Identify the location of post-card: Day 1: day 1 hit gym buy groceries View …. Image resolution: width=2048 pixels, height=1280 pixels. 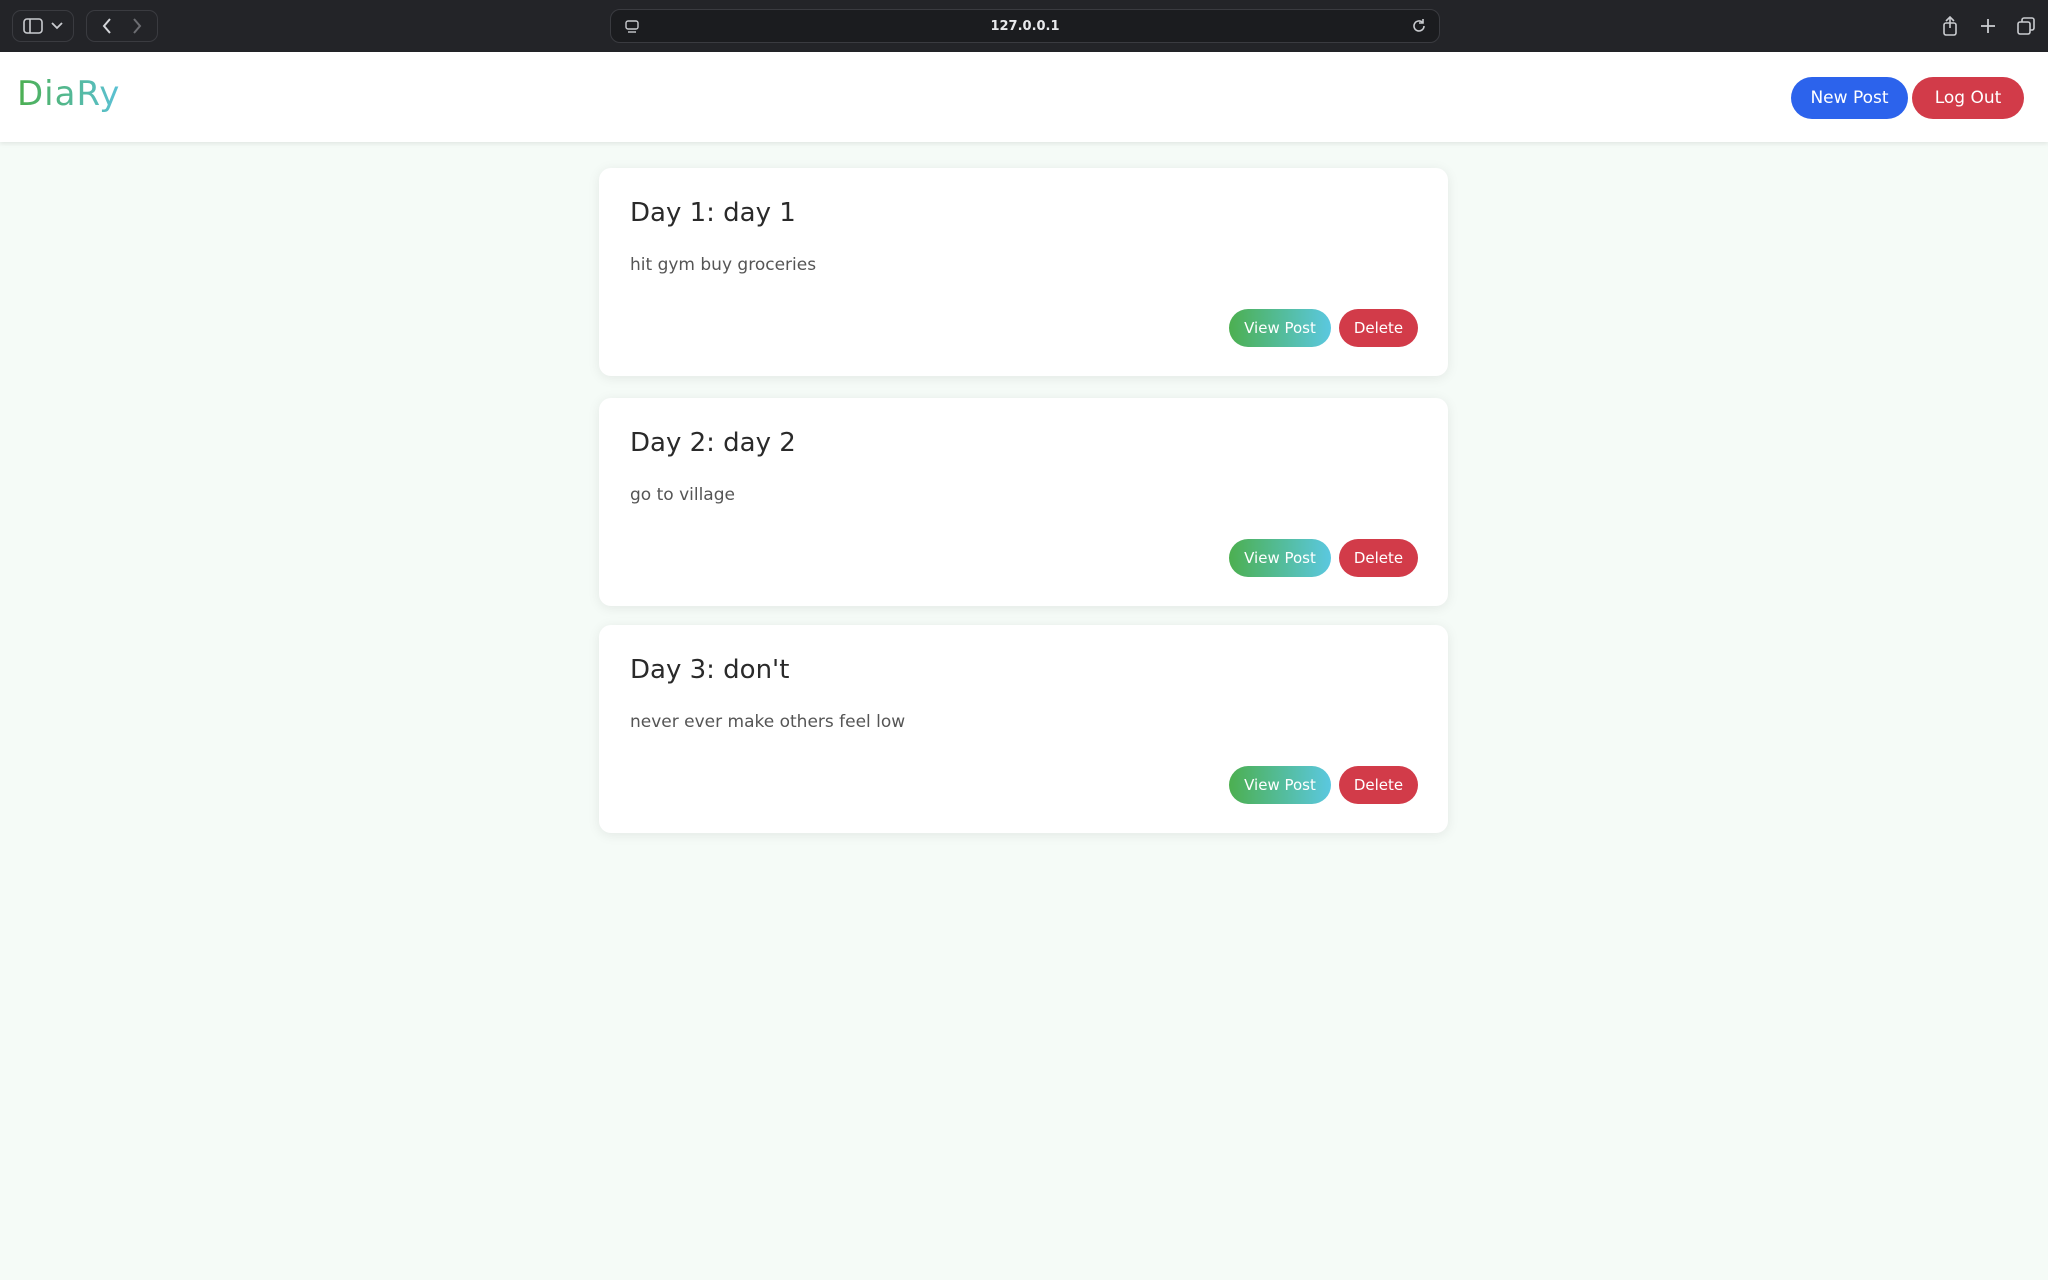
(1023, 272).